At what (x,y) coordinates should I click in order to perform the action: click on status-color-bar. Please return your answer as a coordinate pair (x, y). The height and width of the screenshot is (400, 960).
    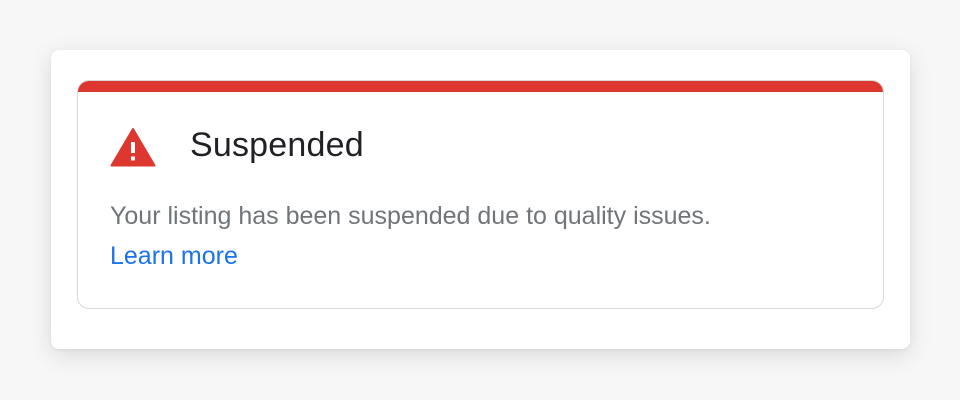
    Looking at the image, I should click on (480, 86).